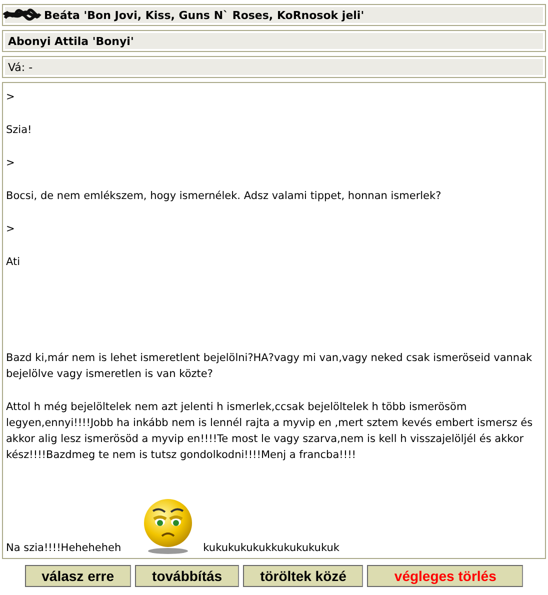 This screenshot has height=595, width=548. Describe the element at coordinates (204, 15) in the screenshot. I see `field-text: Beáta 'Bon Jovi, Kiss, Guns N` Roses, KoRnosok jeli'` at that location.